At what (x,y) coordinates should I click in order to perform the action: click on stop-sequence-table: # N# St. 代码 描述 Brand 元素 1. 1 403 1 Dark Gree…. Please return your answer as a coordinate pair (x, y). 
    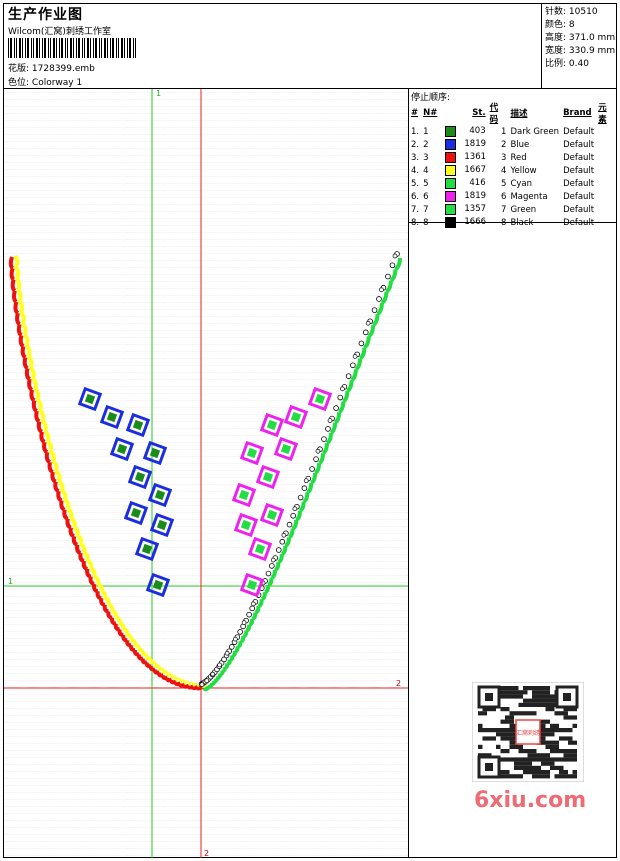
    Looking at the image, I should click on (513, 165).